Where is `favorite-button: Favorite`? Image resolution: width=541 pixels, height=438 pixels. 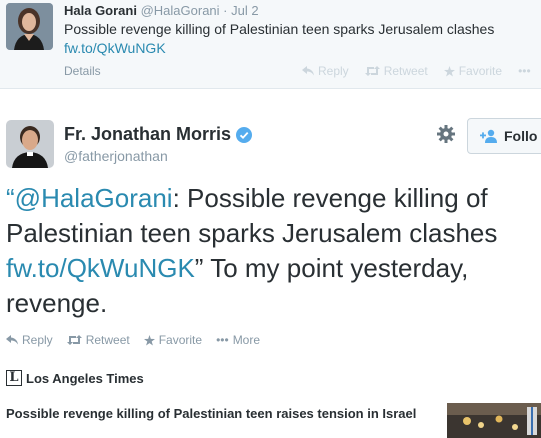 favorite-button: Favorite is located at coordinates (173, 340).